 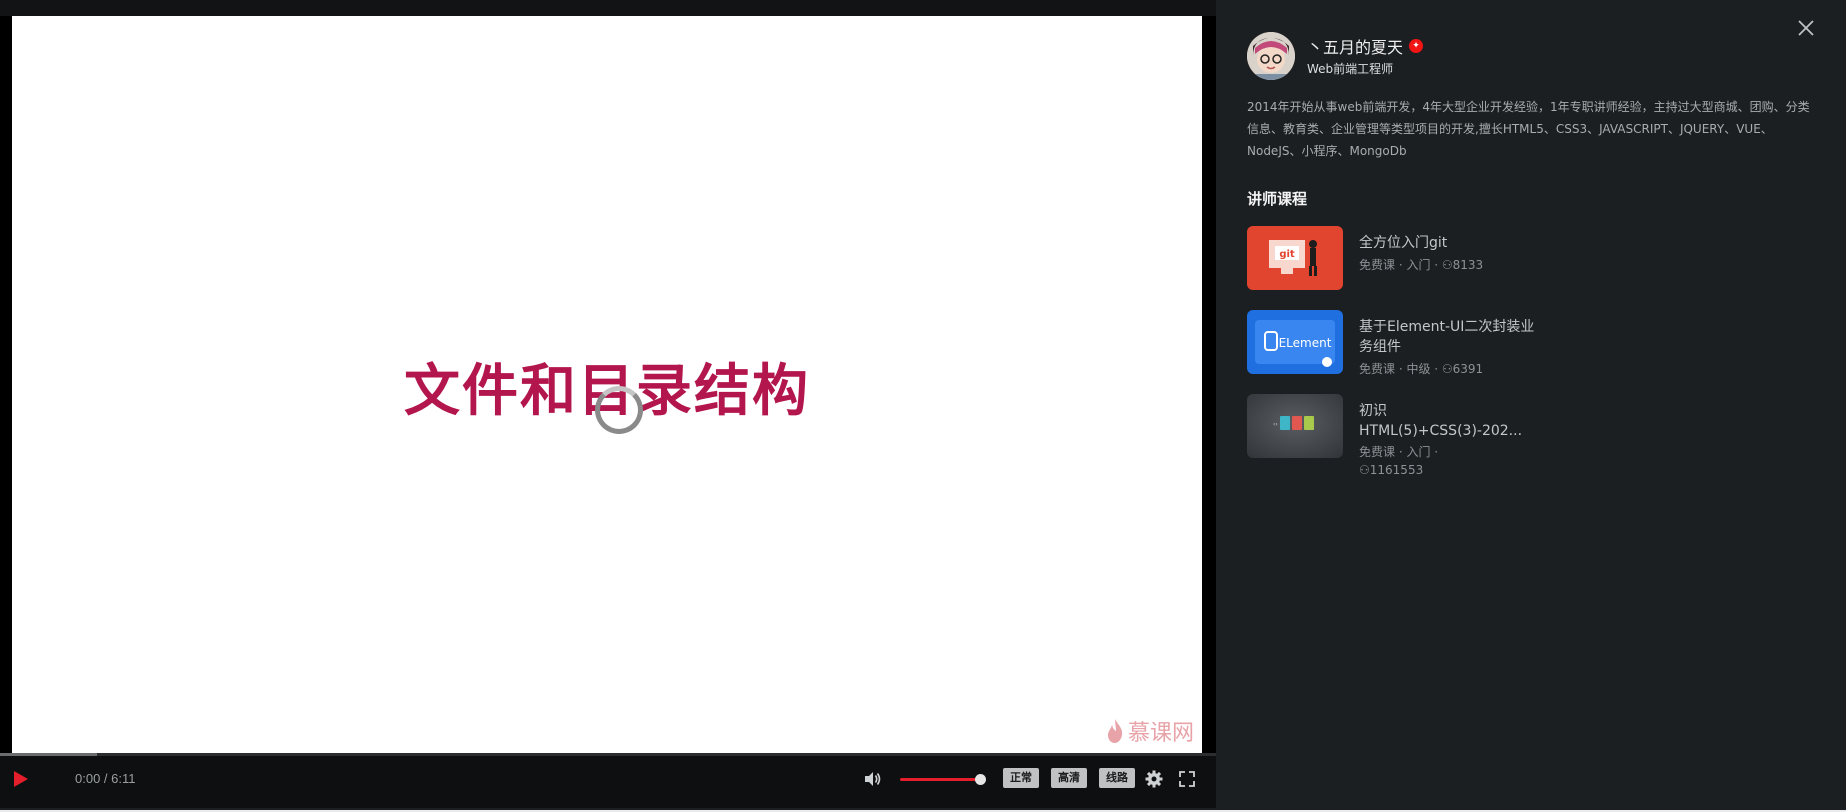 What do you see at coordinates (1416, 46) in the screenshot?
I see `verified-badge-icon: ✦` at bounding box center [1416, 46].